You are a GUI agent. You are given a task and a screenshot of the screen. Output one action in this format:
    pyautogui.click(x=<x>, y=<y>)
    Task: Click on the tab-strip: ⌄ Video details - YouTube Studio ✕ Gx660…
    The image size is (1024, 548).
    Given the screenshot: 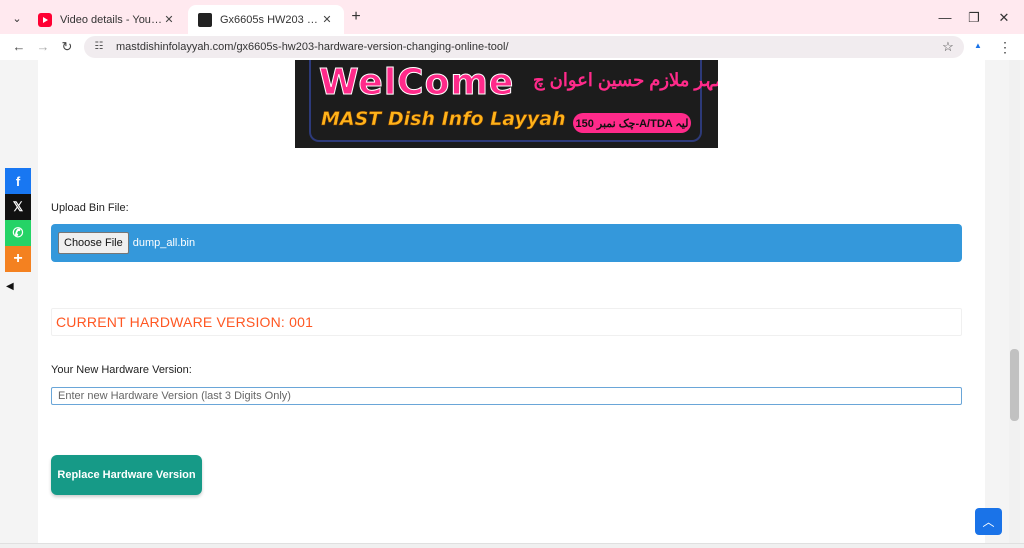 What is the action you would take?
    pyautogui.click(x=512, y=17)
    